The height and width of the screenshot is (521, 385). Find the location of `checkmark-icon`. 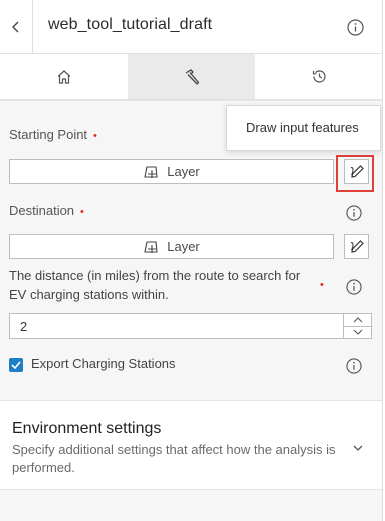

checkmark-icon is located at coordinates (16, 365).